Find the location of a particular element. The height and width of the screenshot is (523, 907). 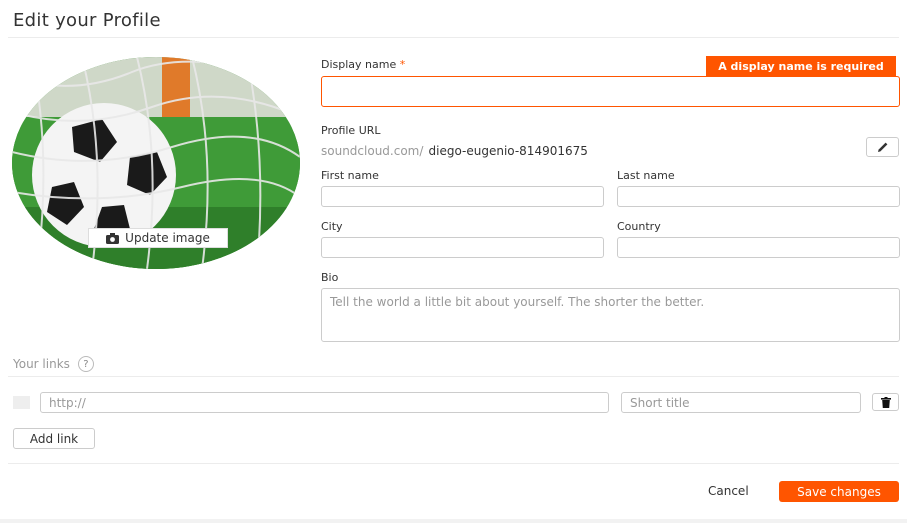

last-name-input is located at coordinates (758, 196).